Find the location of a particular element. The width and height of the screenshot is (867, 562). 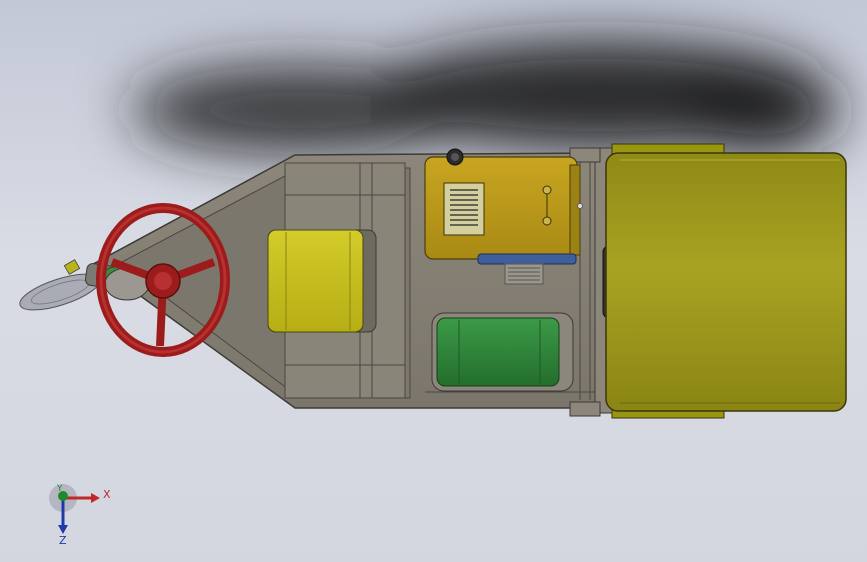

x-axis-label: X is located at coordinates (107, 494).